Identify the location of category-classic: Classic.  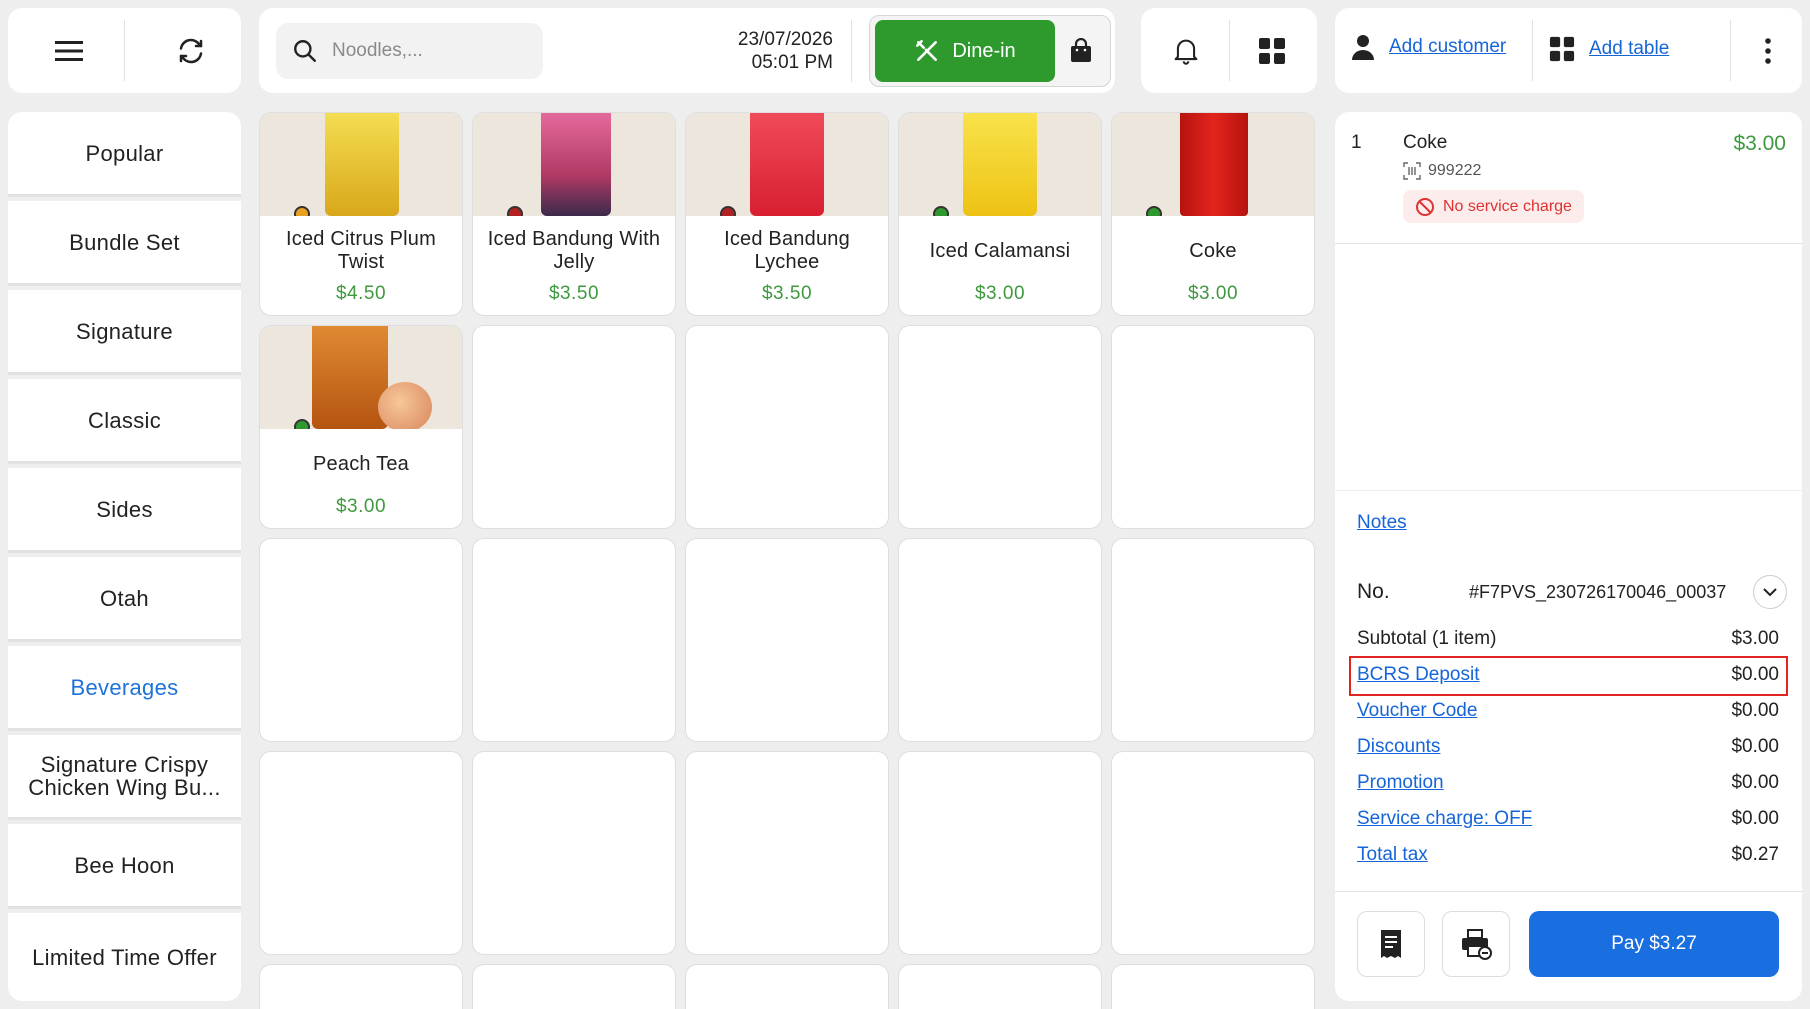
(124, 421).